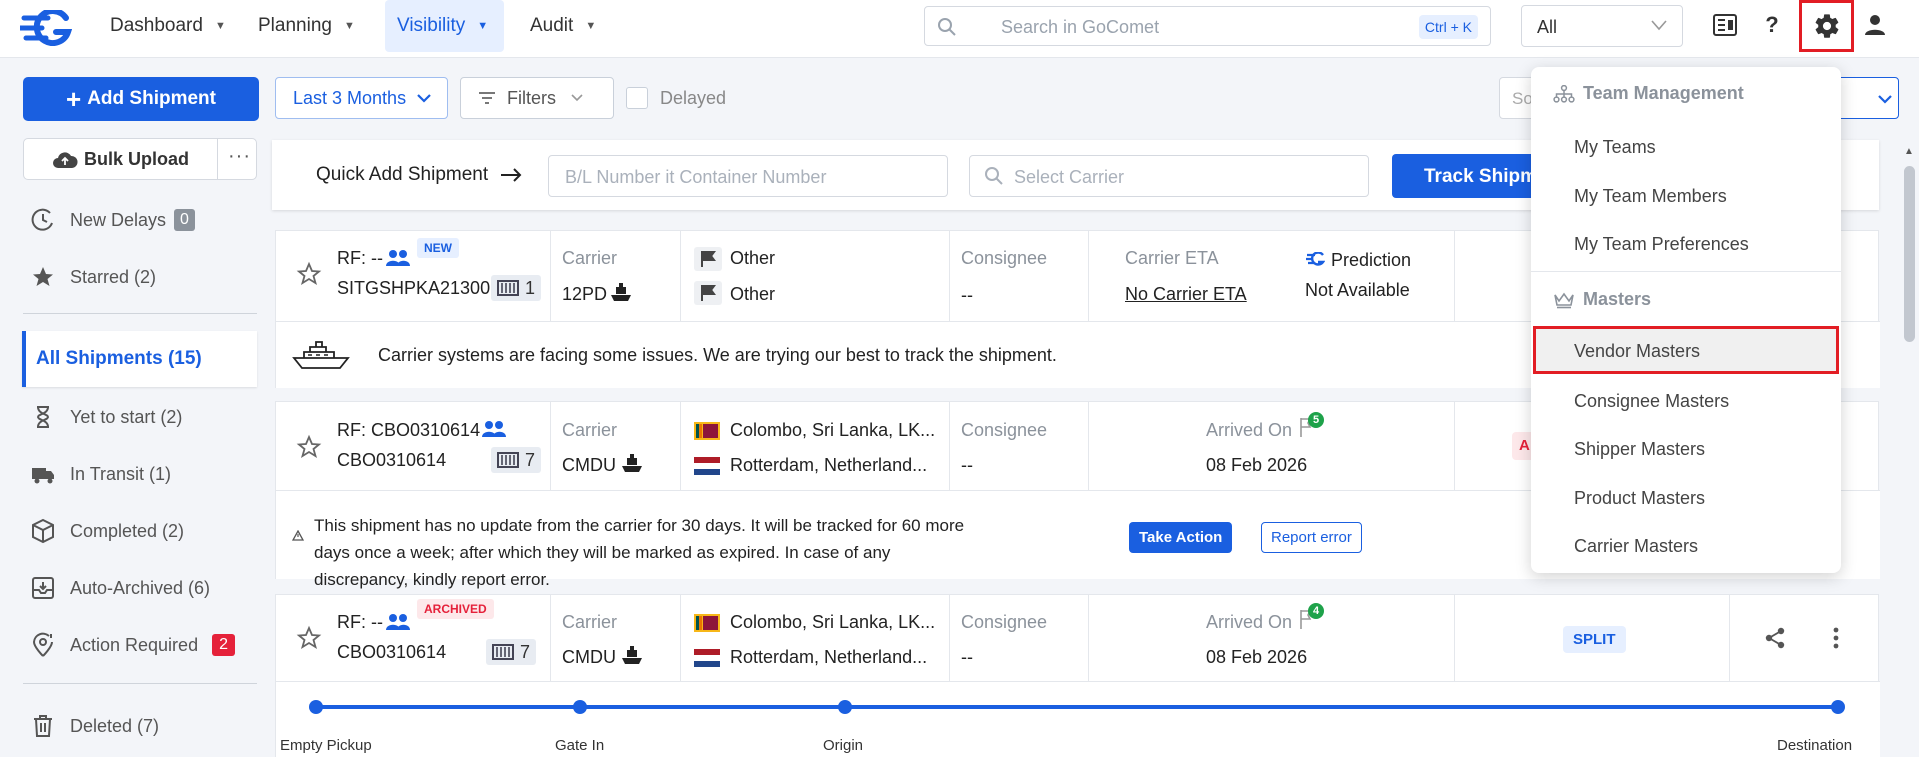 The width and height of the screenshot is (1919, 757). What do you see at coordinates (100, 474) in the screenshot?
I see `sidebar-item-in-transit: In Transit (1)` at bounding box center [100, 474].